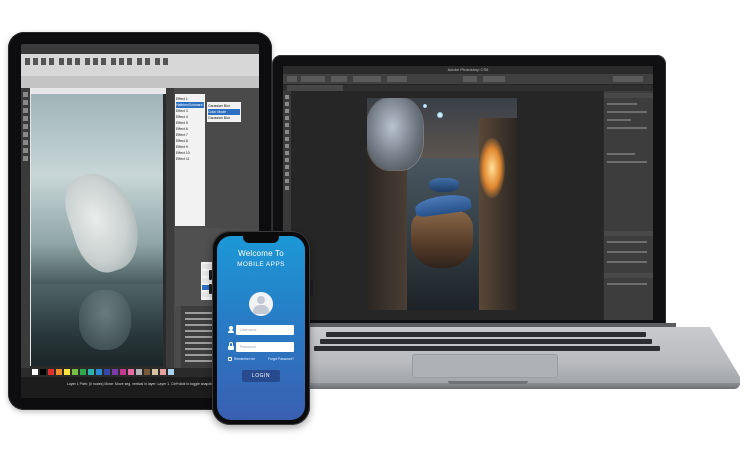 The width and height of the screenshot is (750, 450). I want to click on tablet-toolbar, so click(140, 65).